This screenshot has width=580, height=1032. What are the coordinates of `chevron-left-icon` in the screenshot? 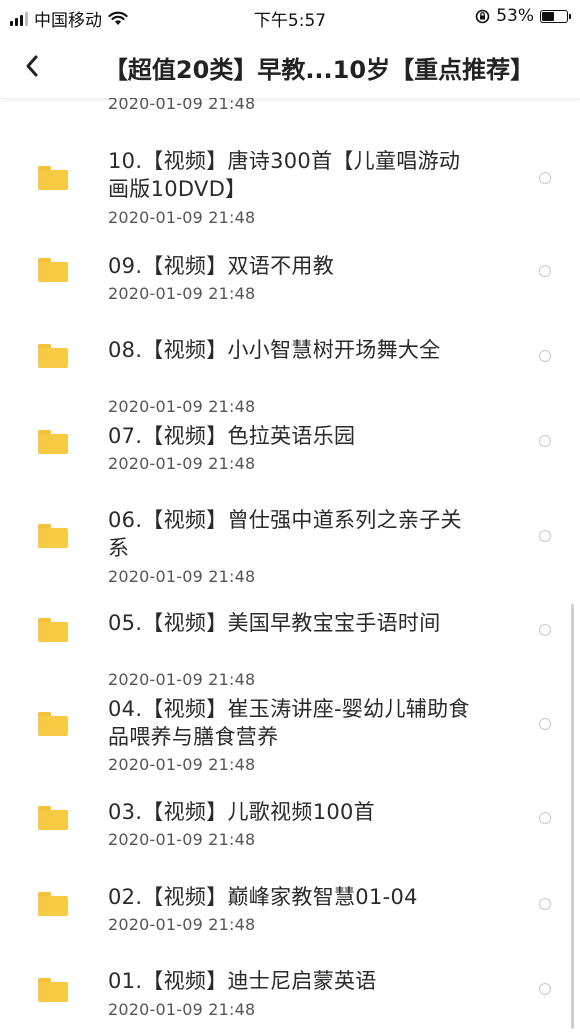 It's located at (32, 66).